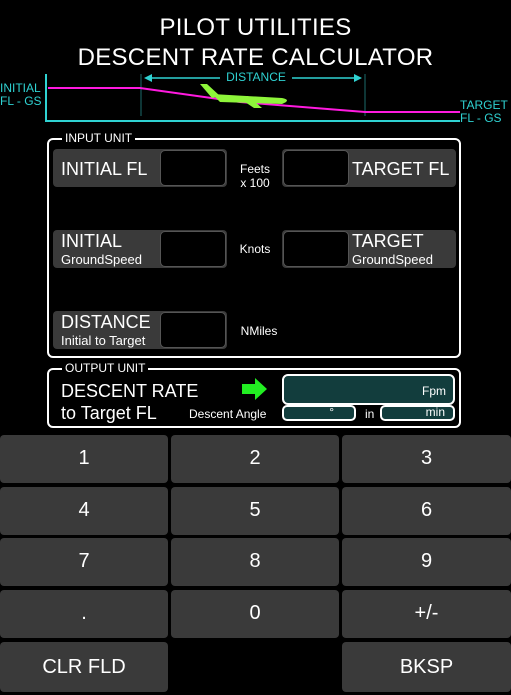 Image resolution: width=511 pixels, height=695 pixels. What do you see at coordinates (193, 168) in the screenshot?
I see `initial-fl-input` at bounding box center [193, 168].